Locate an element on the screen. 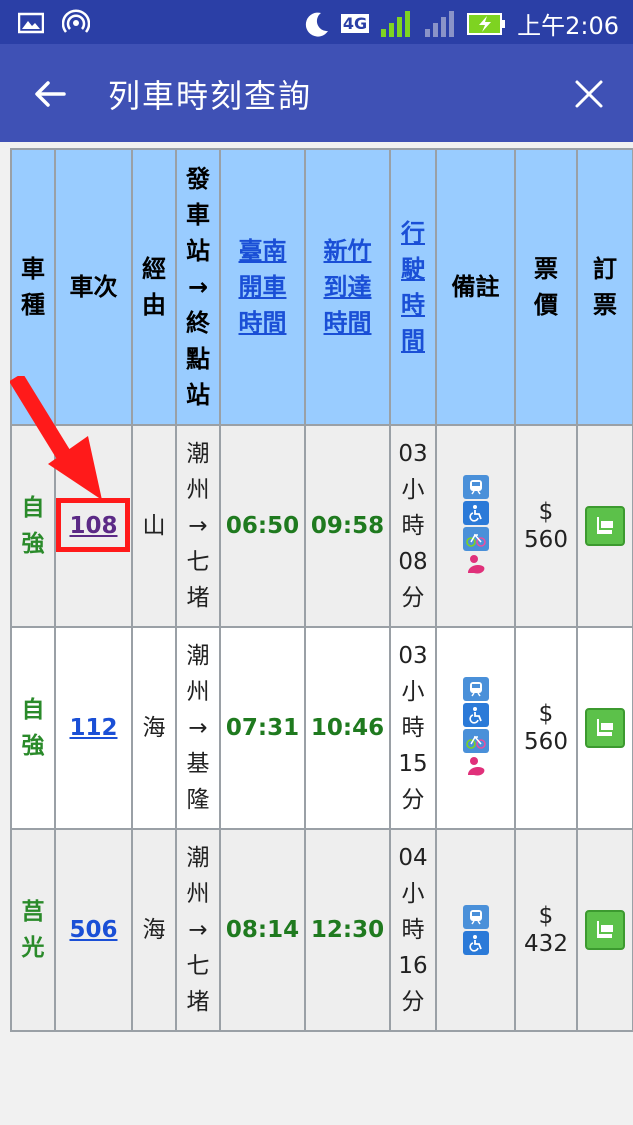  travel-duration-cell: 04 小時 16 分 is located at coordinates (413, 930).